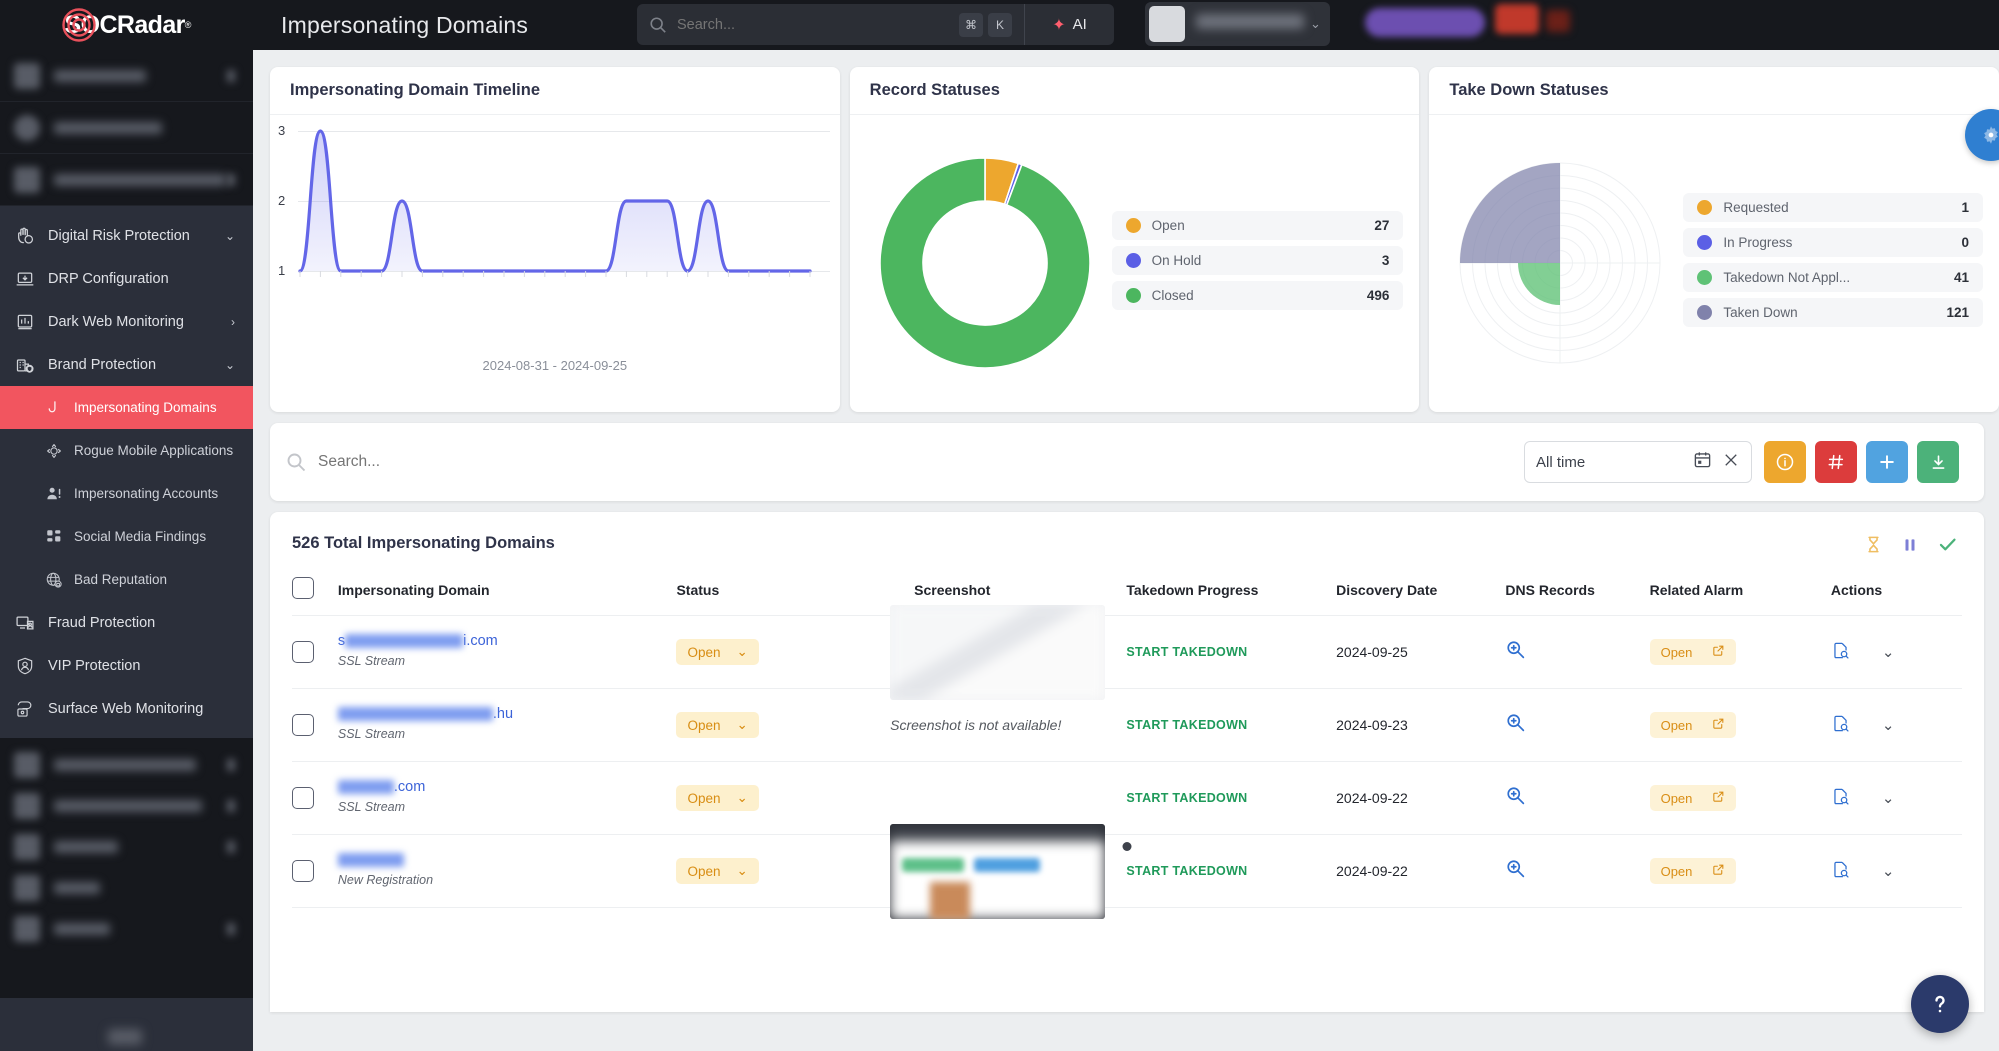  What do you see at coordinates (1560, 263) in the screenshot?
I see `takedown-statuses-polar-chart` at bounding box center [1560, 263].